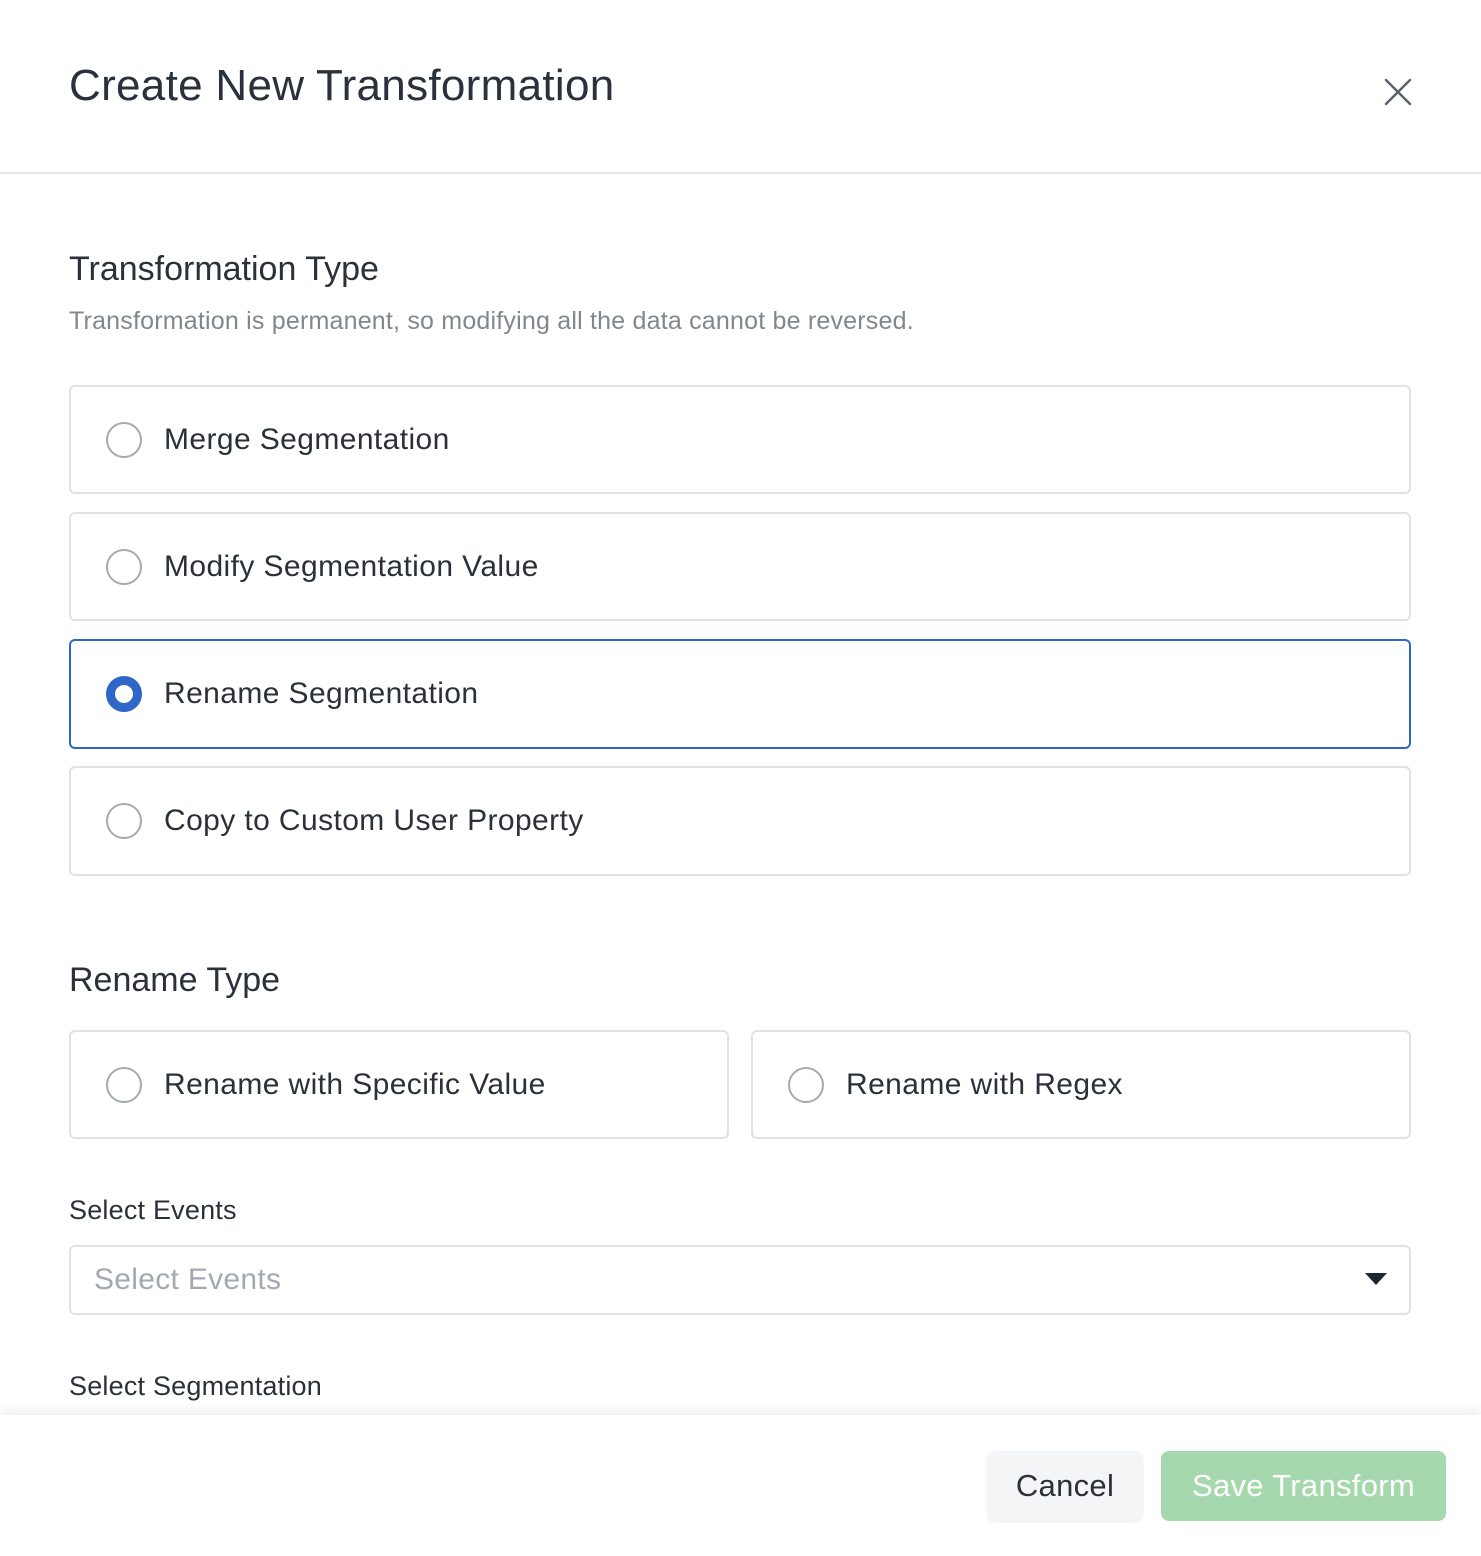  What do you see at coordinates (307, 439) in the screenshot?
I see `option-label: Merge Segmentation` at bounding box center [307, 439].